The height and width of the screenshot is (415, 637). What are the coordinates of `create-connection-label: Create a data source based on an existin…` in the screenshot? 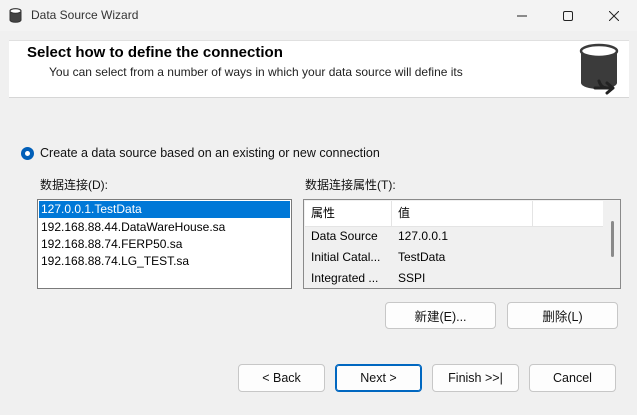 It's located at (210, 153).